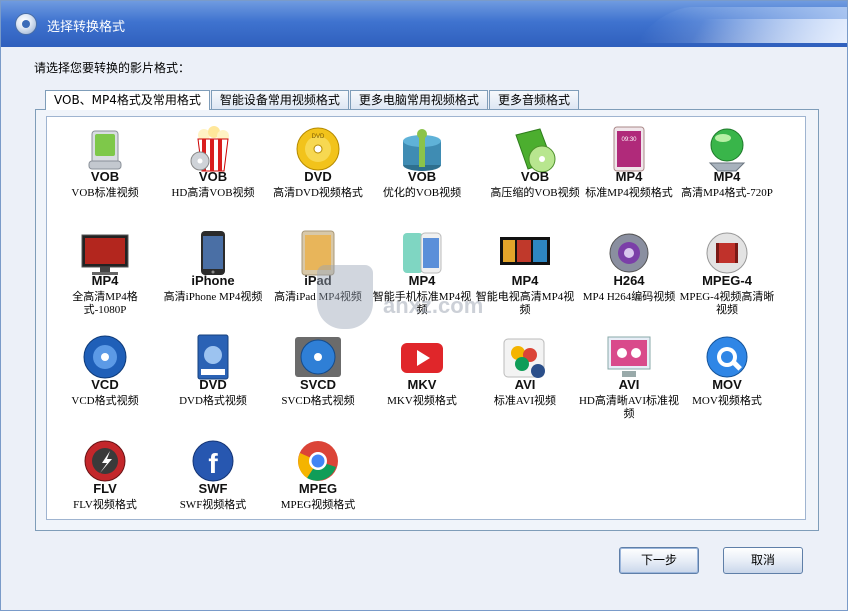 The image size is (848, 611). I want to click on format-item: VOB 优化的VOB视频, so click(422, 169).